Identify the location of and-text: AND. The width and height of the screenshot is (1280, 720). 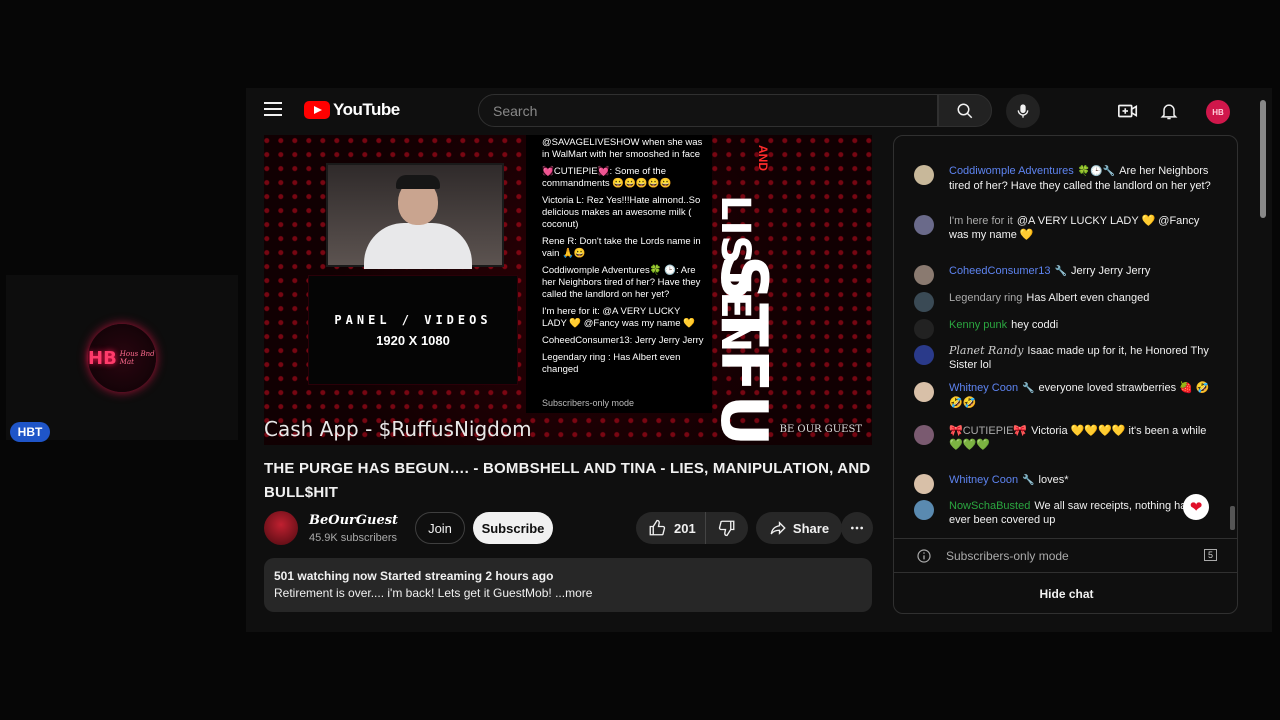
(763, 158).